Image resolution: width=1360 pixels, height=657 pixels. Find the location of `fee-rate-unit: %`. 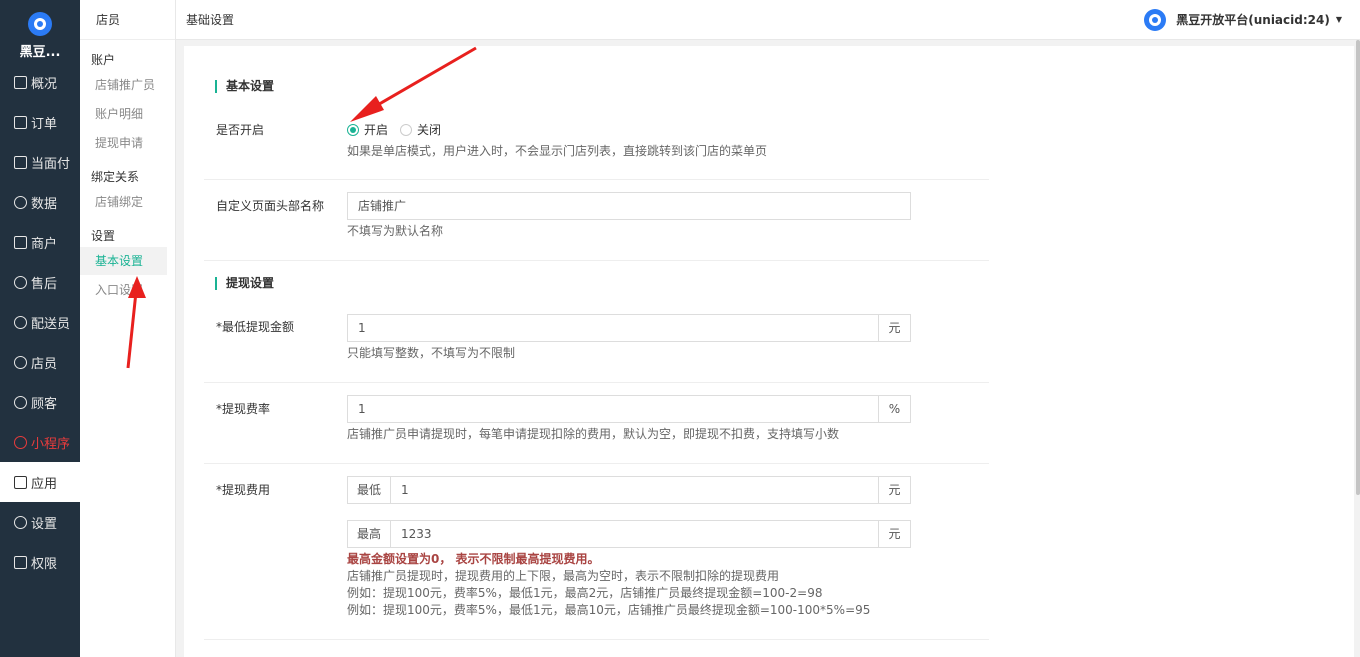

fee-rate-unit: % is located at coordinates (894, 409).